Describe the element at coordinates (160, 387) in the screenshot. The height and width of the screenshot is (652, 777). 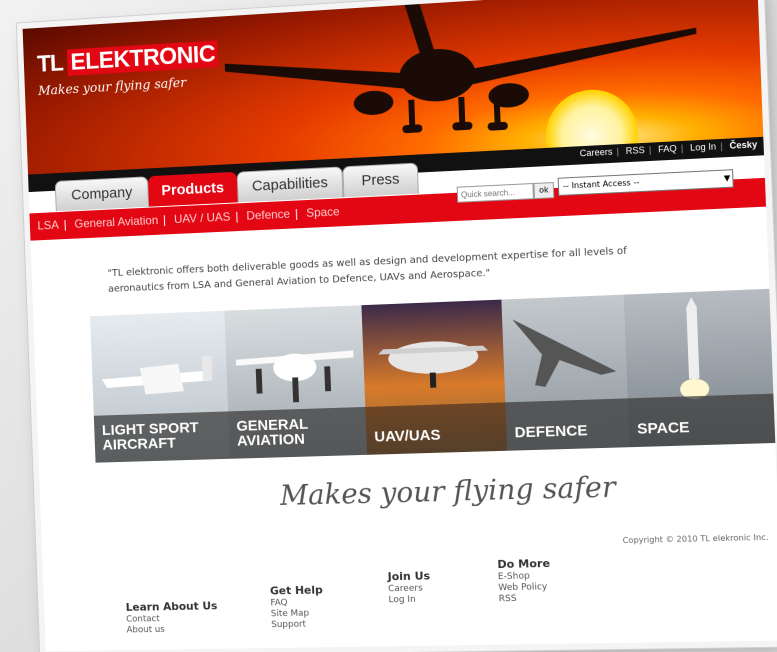
I see `tile-light-sport-aircraft: LIGHT SPORT AIRCRAFT` at that location.